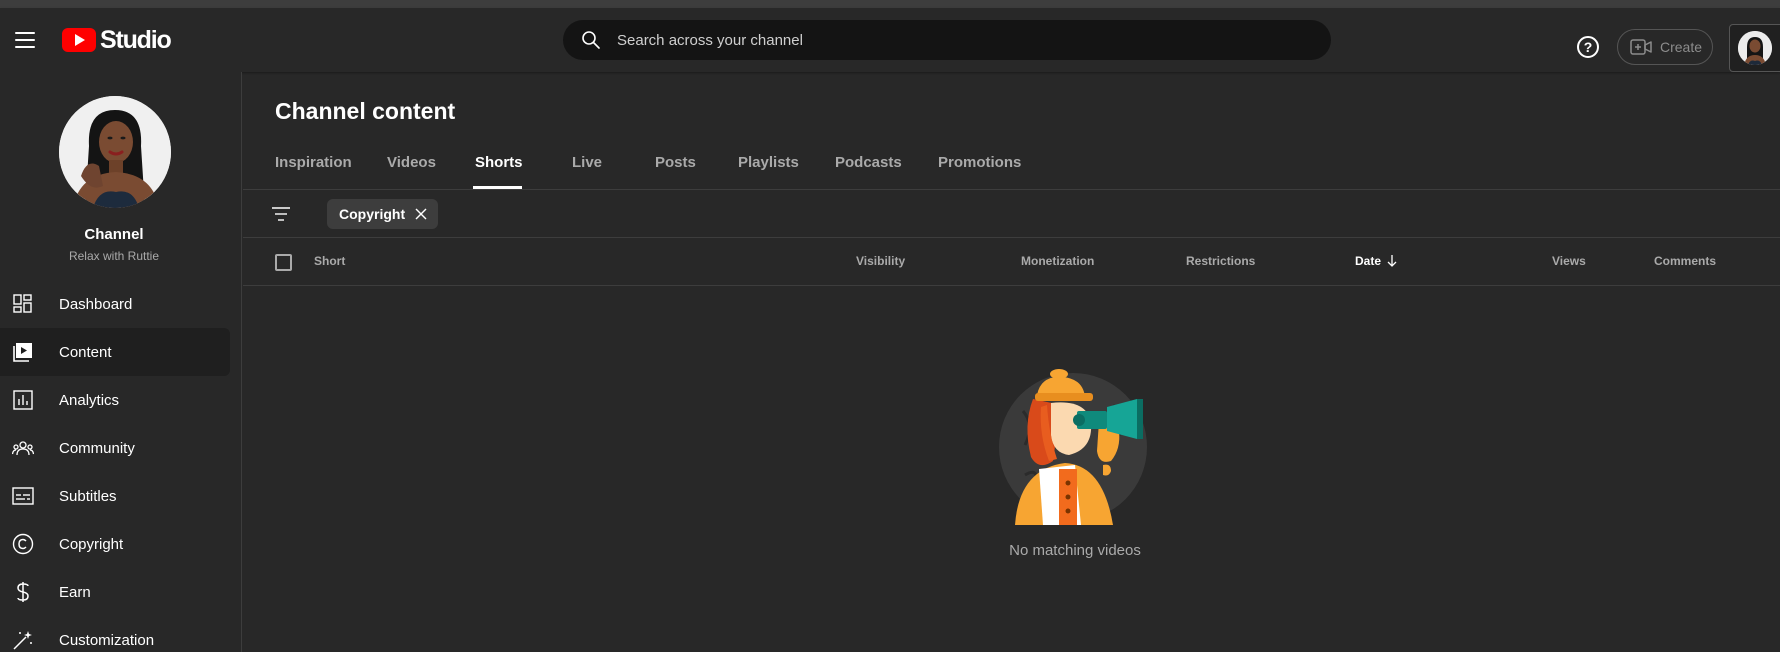  What do you see at coordinates (85, 352) in the screenshot?
I see `sidebar-item-label: Content` at bounding box center [85, 352].